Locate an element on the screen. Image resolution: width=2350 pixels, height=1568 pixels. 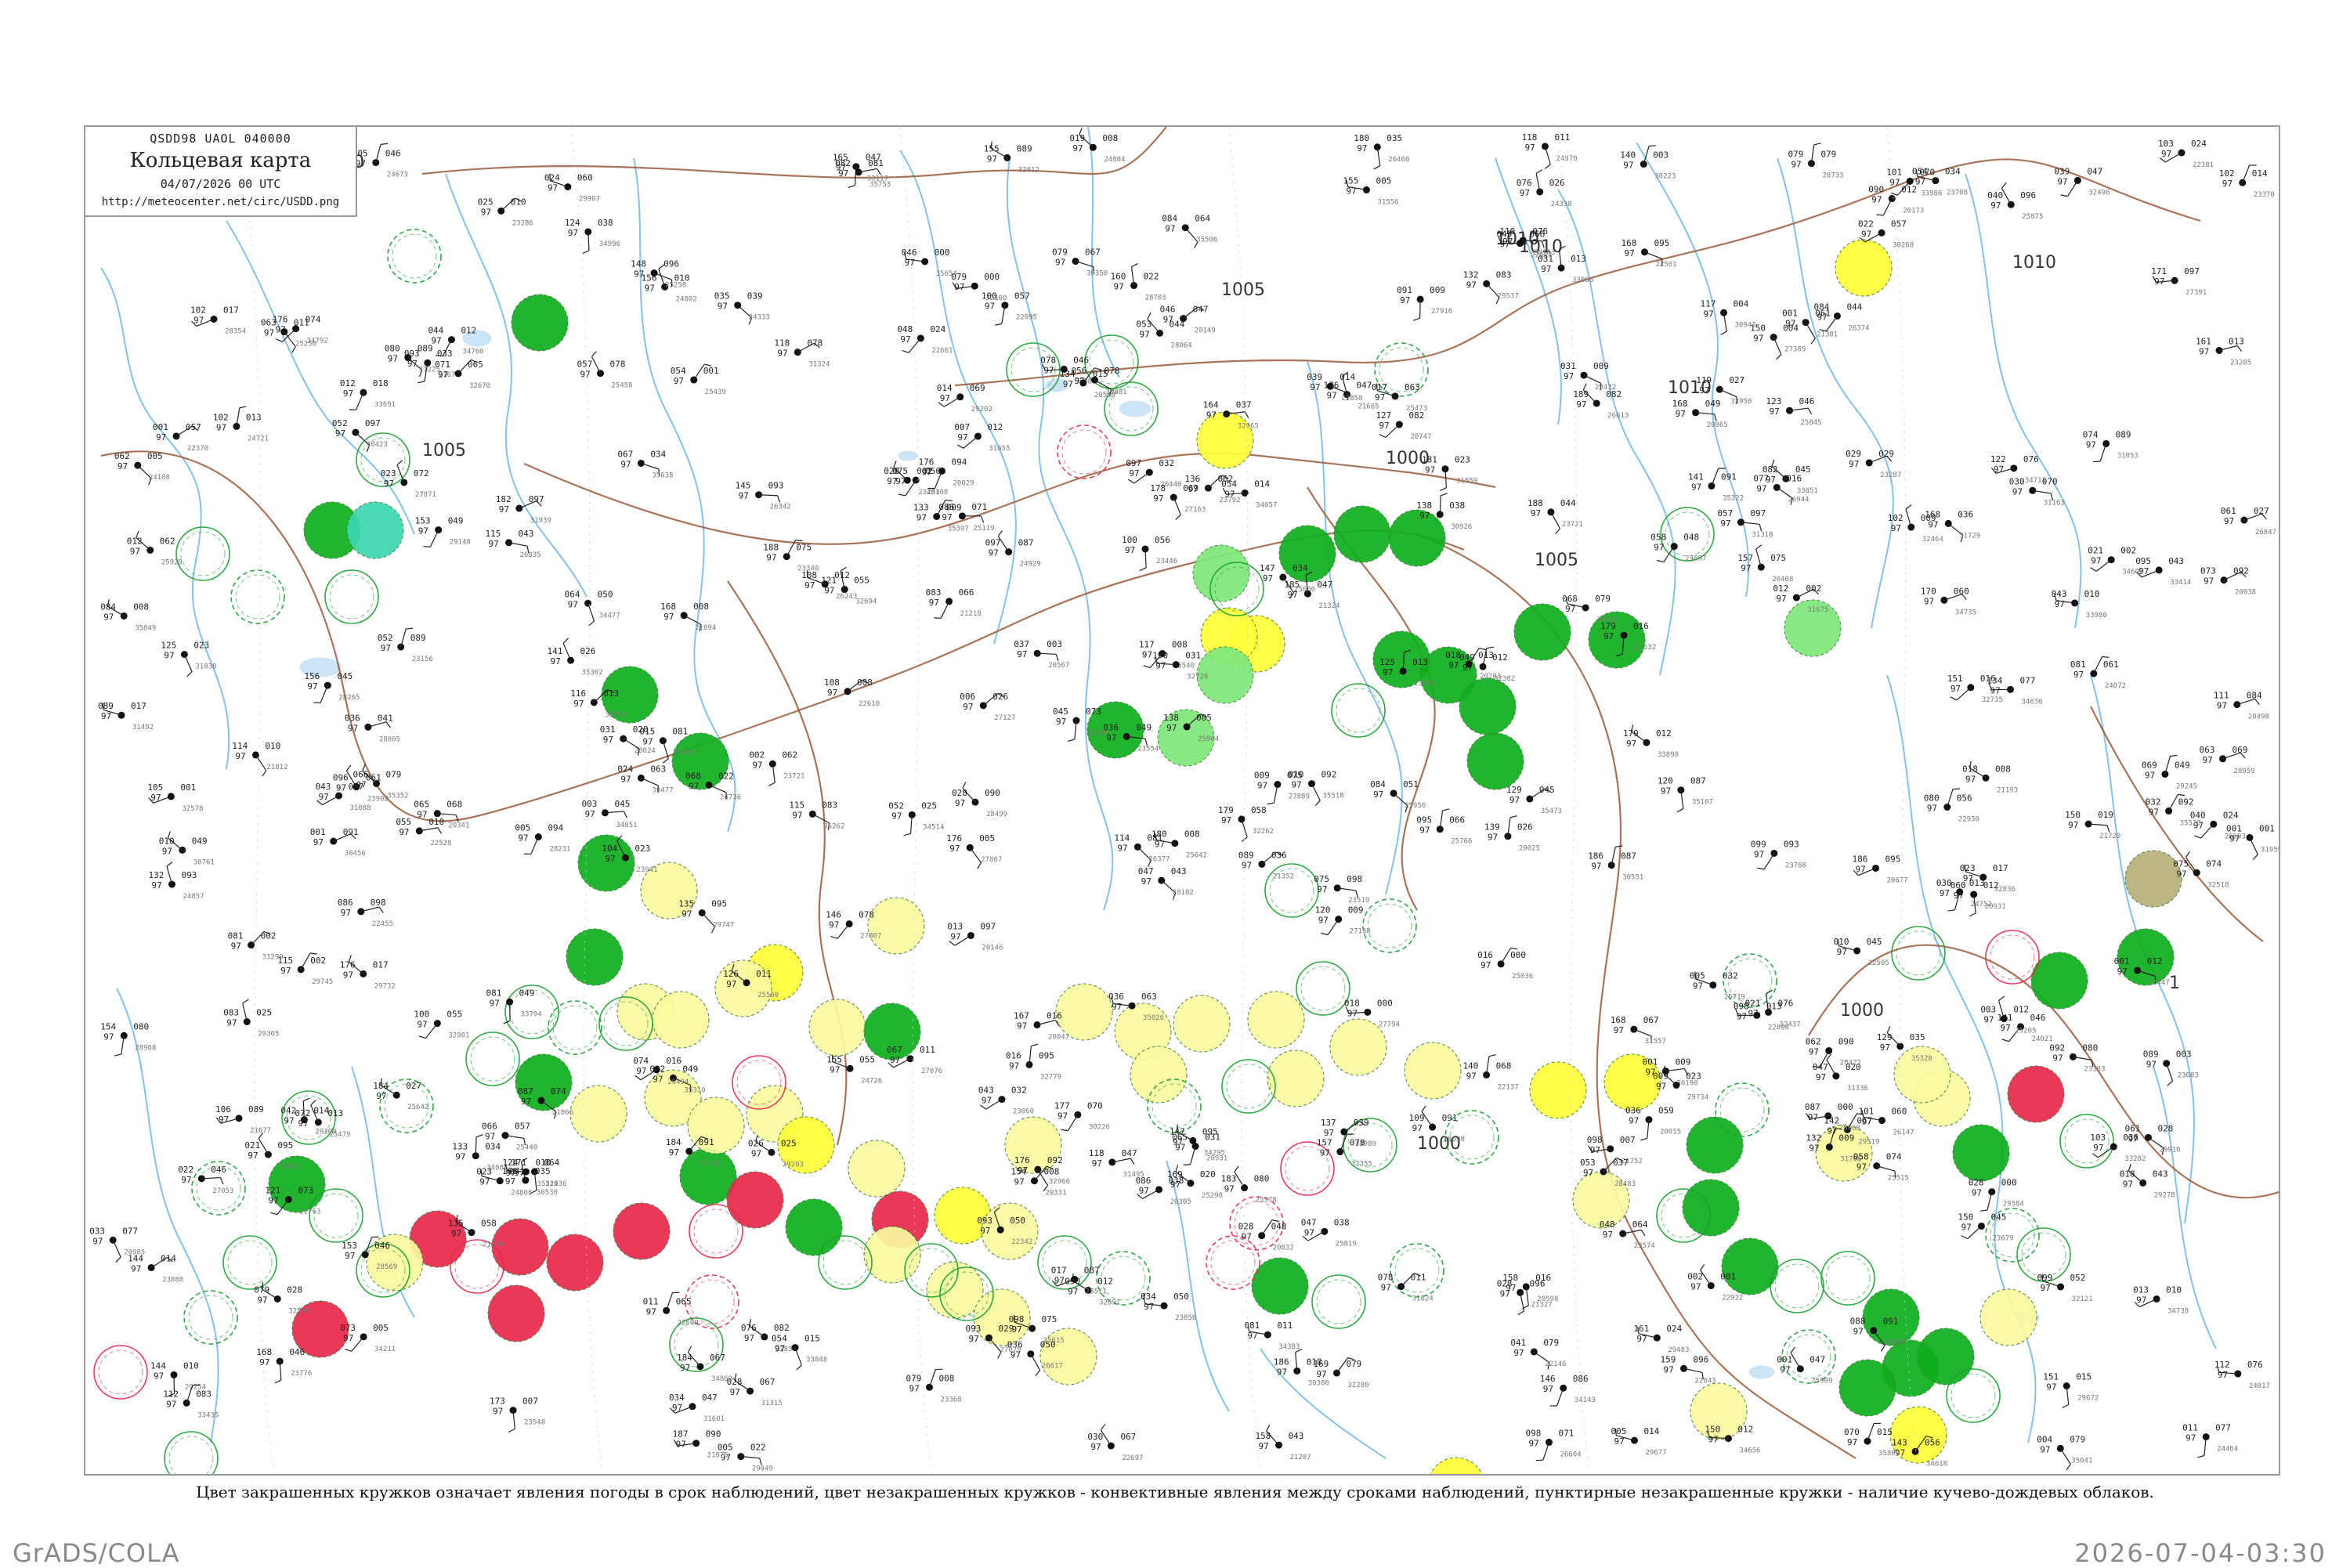
station-id: 30163 is located at coordinates (1545, 253).